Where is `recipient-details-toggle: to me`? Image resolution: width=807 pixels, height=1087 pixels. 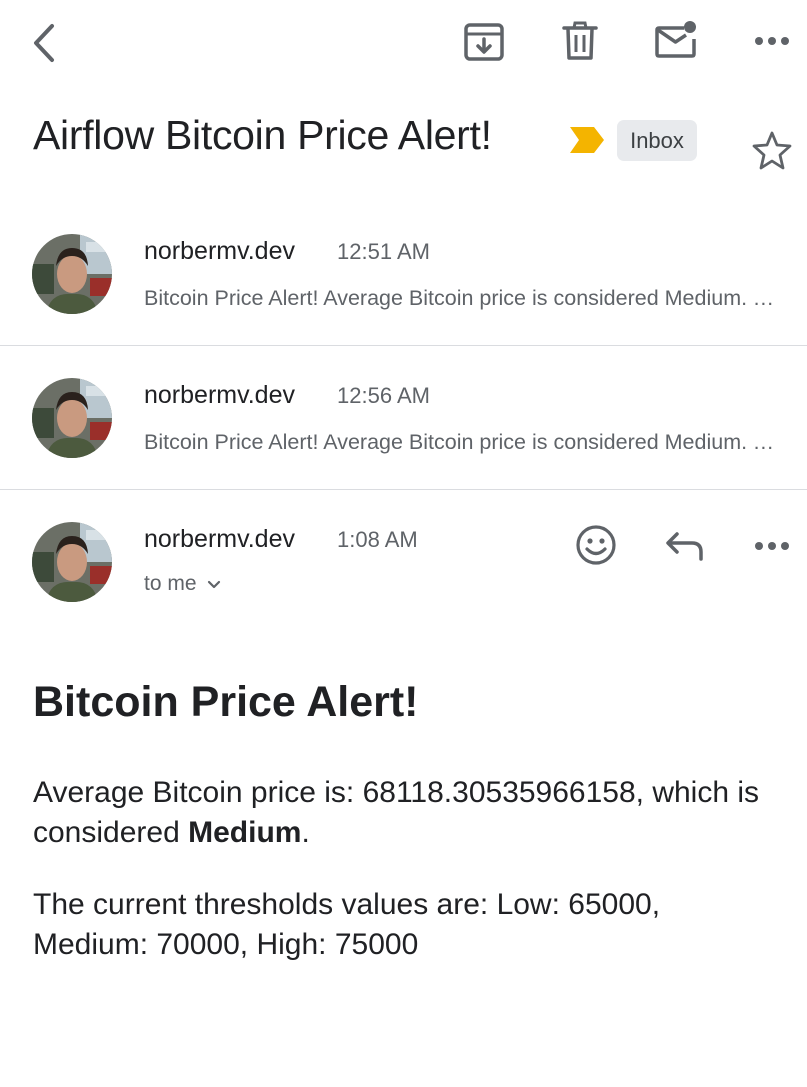
recipient-details-toggle: to me is located at coordinates (182, 584).